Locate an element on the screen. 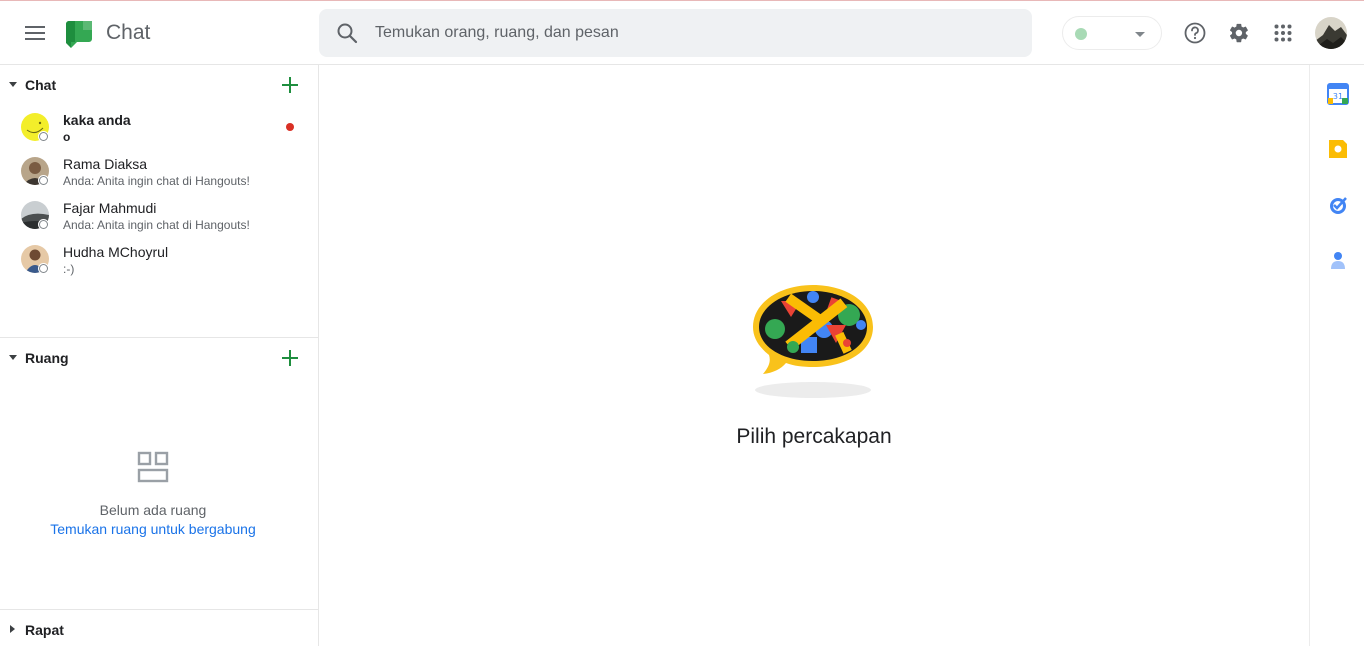 This screenshot has width=1364, height=650. chat-item-name: Hudha MChoyrul is located at coordinates (116, 252).